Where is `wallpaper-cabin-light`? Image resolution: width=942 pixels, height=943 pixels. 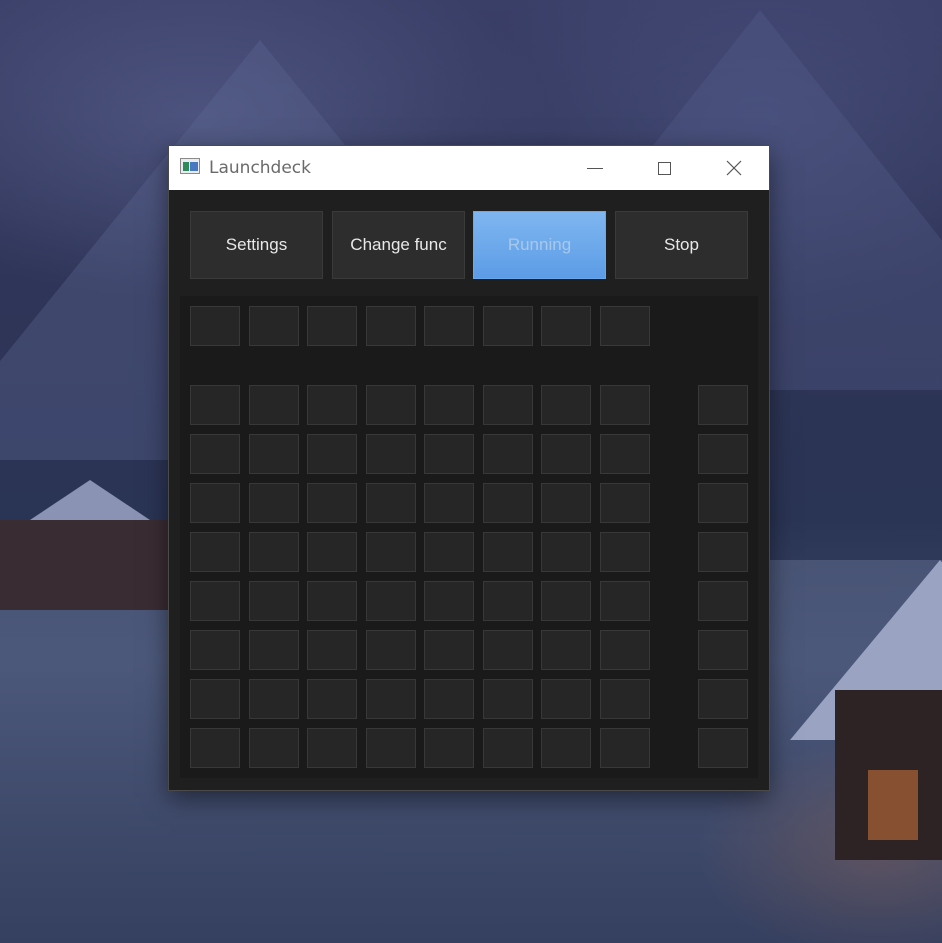
wallpaper-cabin-light is located at coordinates (893, 805).